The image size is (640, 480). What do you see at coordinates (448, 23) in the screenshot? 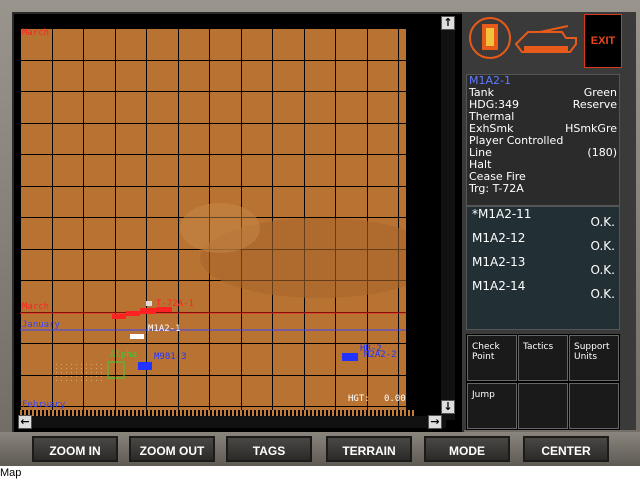
I see `arrow-up-icon: ↑` at bounding box center [448, 23].